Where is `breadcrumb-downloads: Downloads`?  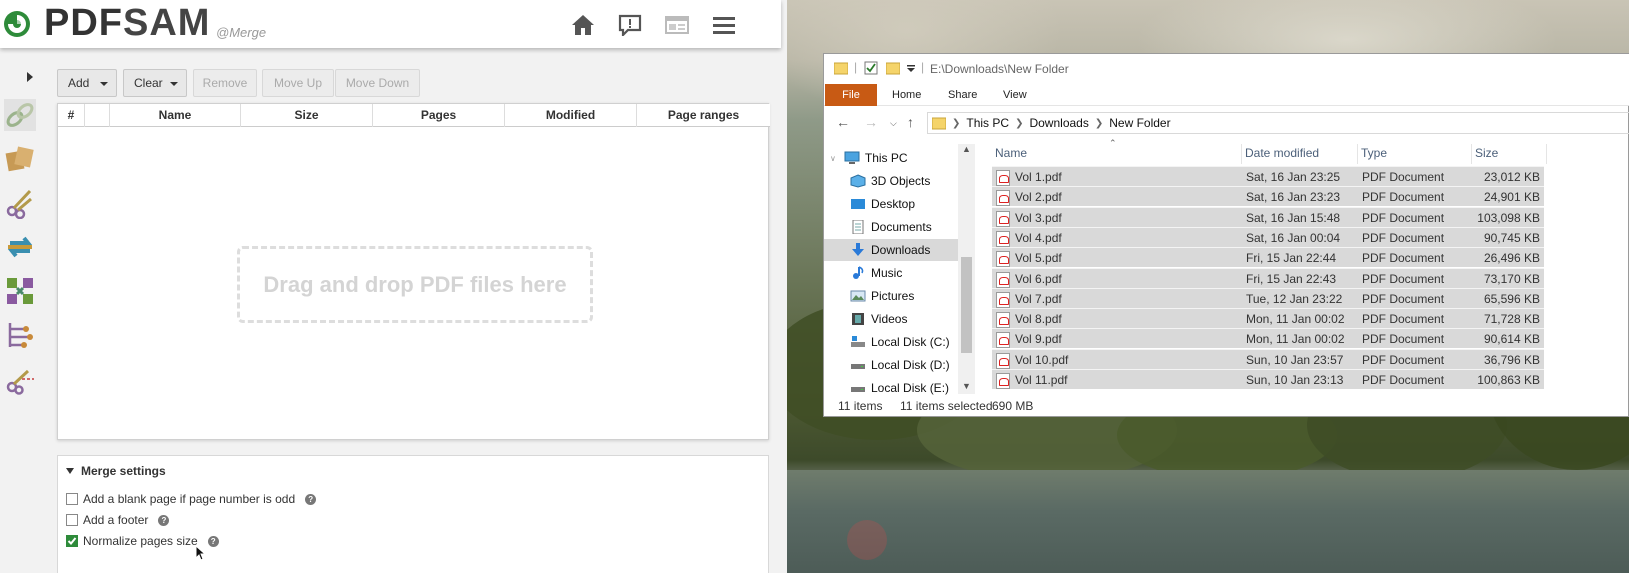 breadcrumb-downloads: Downloads is located at coordinates (1058, 123).